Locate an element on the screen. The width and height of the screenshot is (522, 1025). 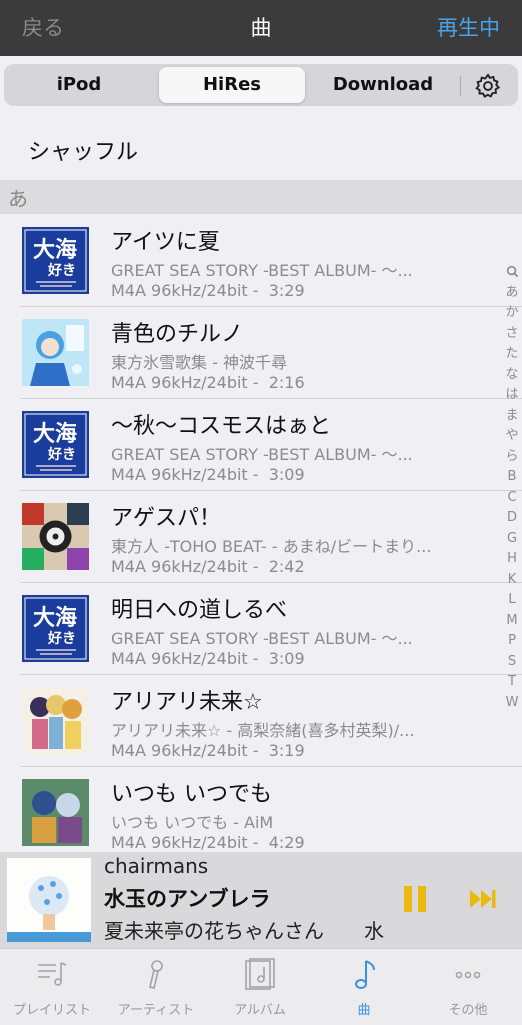
navigation-bar: 戻る 曲 再生中 is located at coordinates (261, 28).